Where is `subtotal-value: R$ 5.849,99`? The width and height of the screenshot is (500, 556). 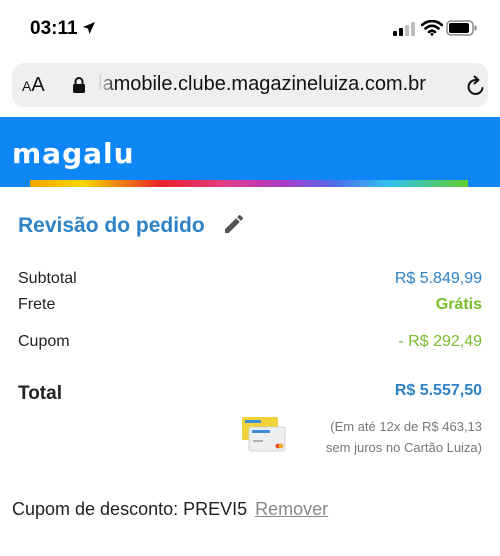 subtotal-value: R$ 5.849,99 is located at coordinates (438, 278).